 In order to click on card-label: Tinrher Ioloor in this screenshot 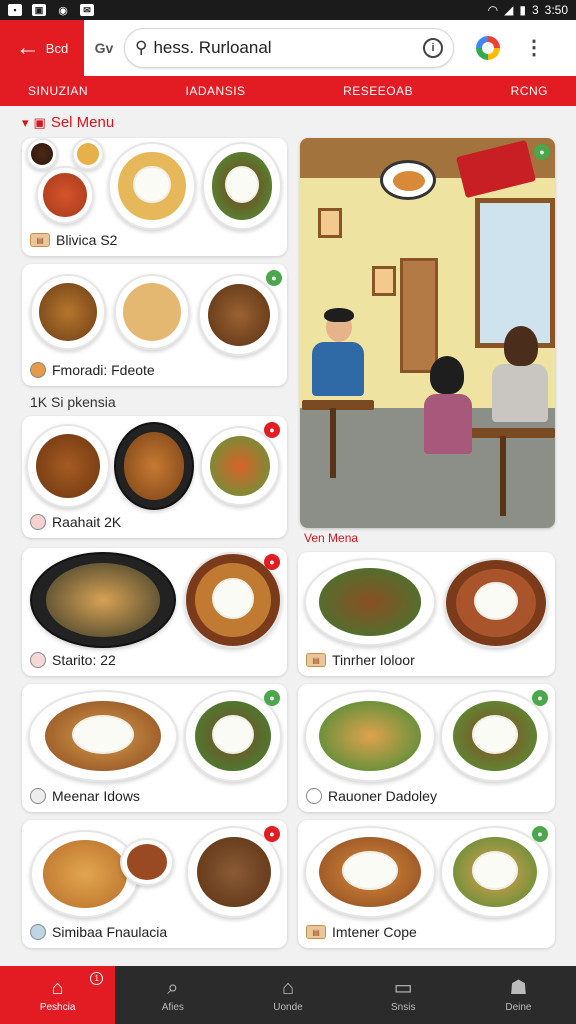, I will do `click(373, 660)`.